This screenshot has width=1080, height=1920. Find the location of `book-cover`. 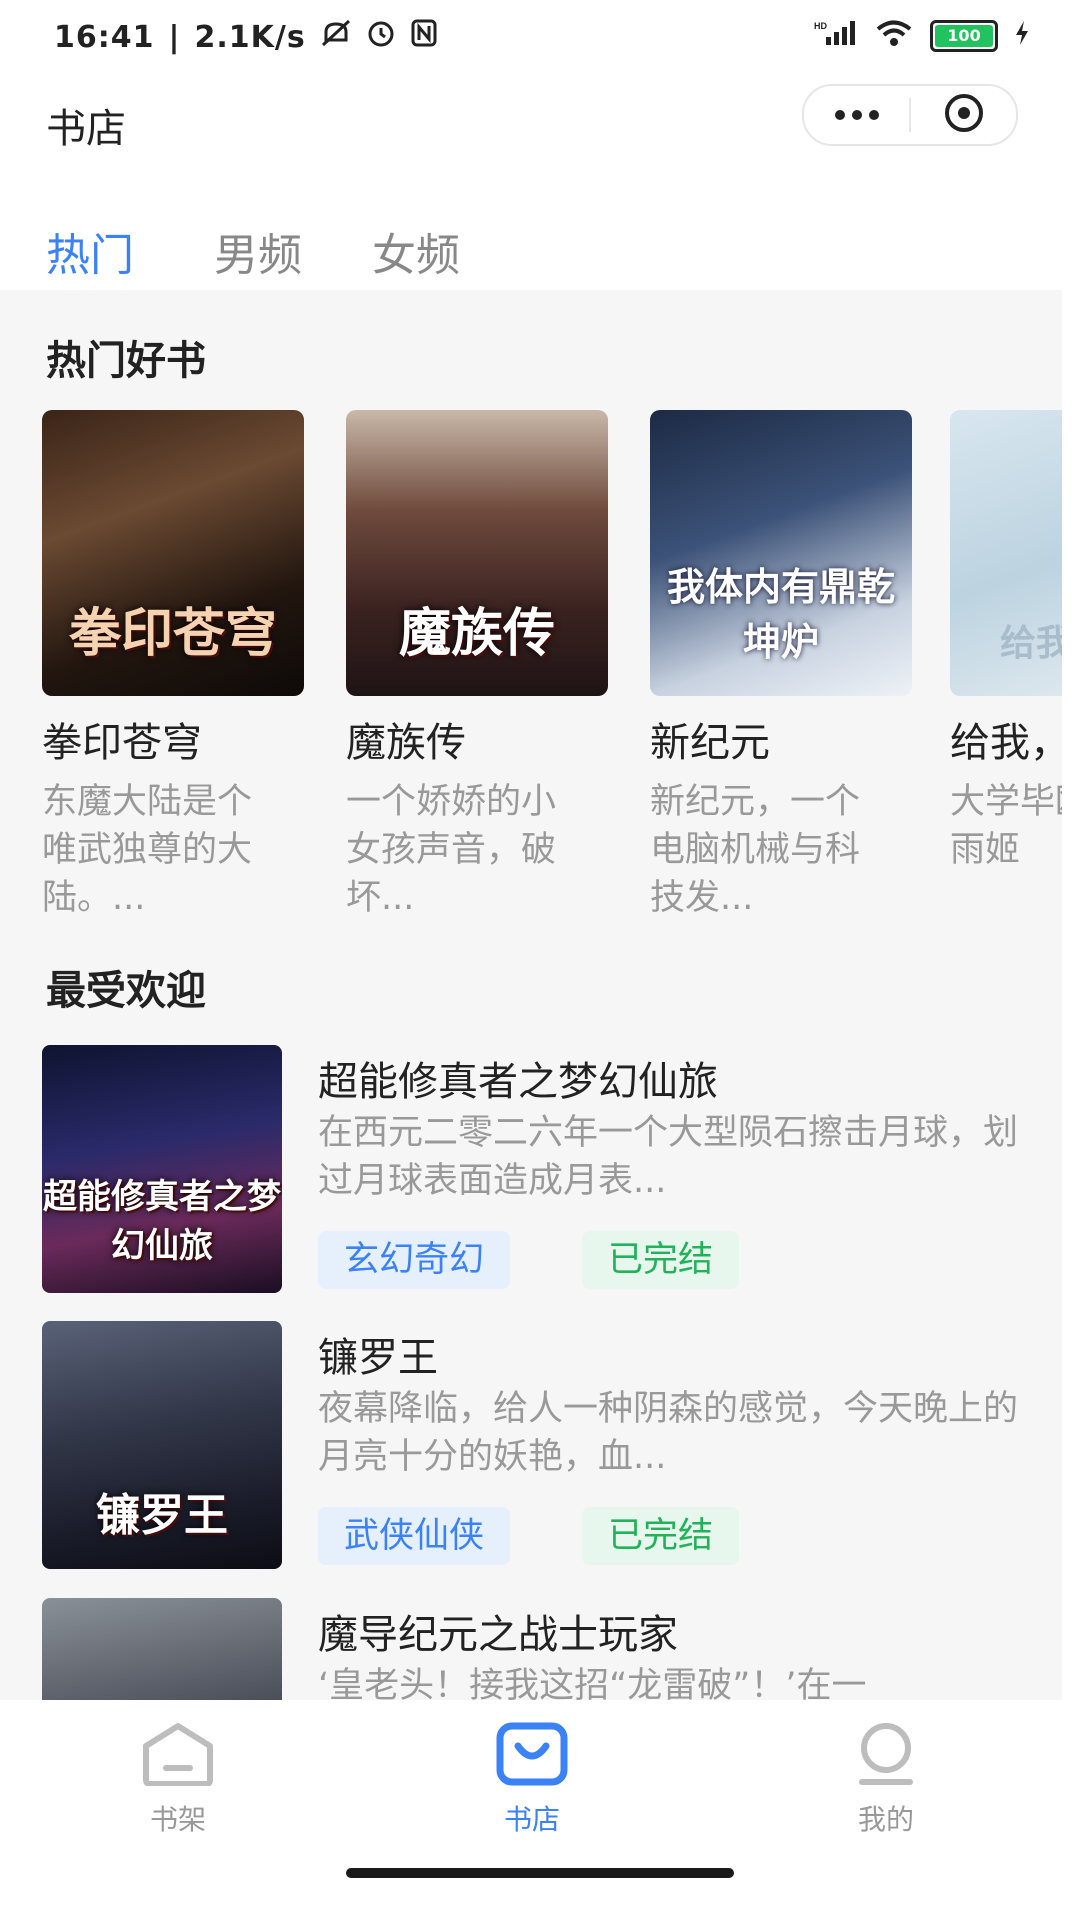

book-cover is located at coordinates (162, 1649).